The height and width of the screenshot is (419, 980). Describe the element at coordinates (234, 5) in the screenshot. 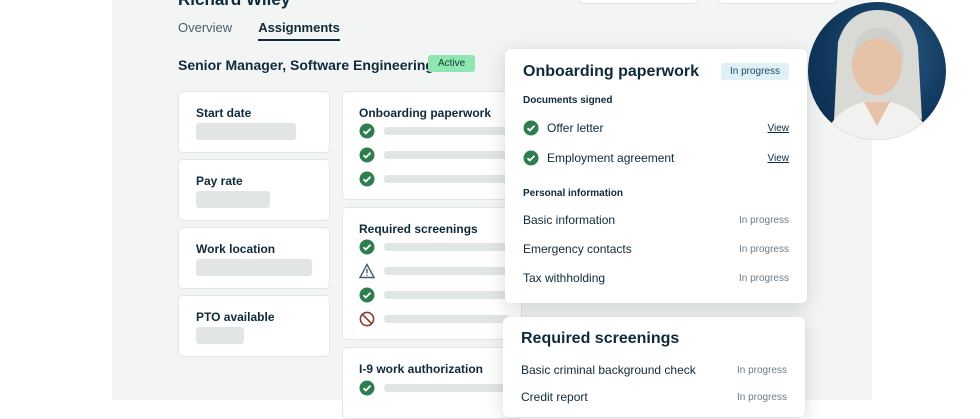

I see `person-name: Richard Wiley` at that location.